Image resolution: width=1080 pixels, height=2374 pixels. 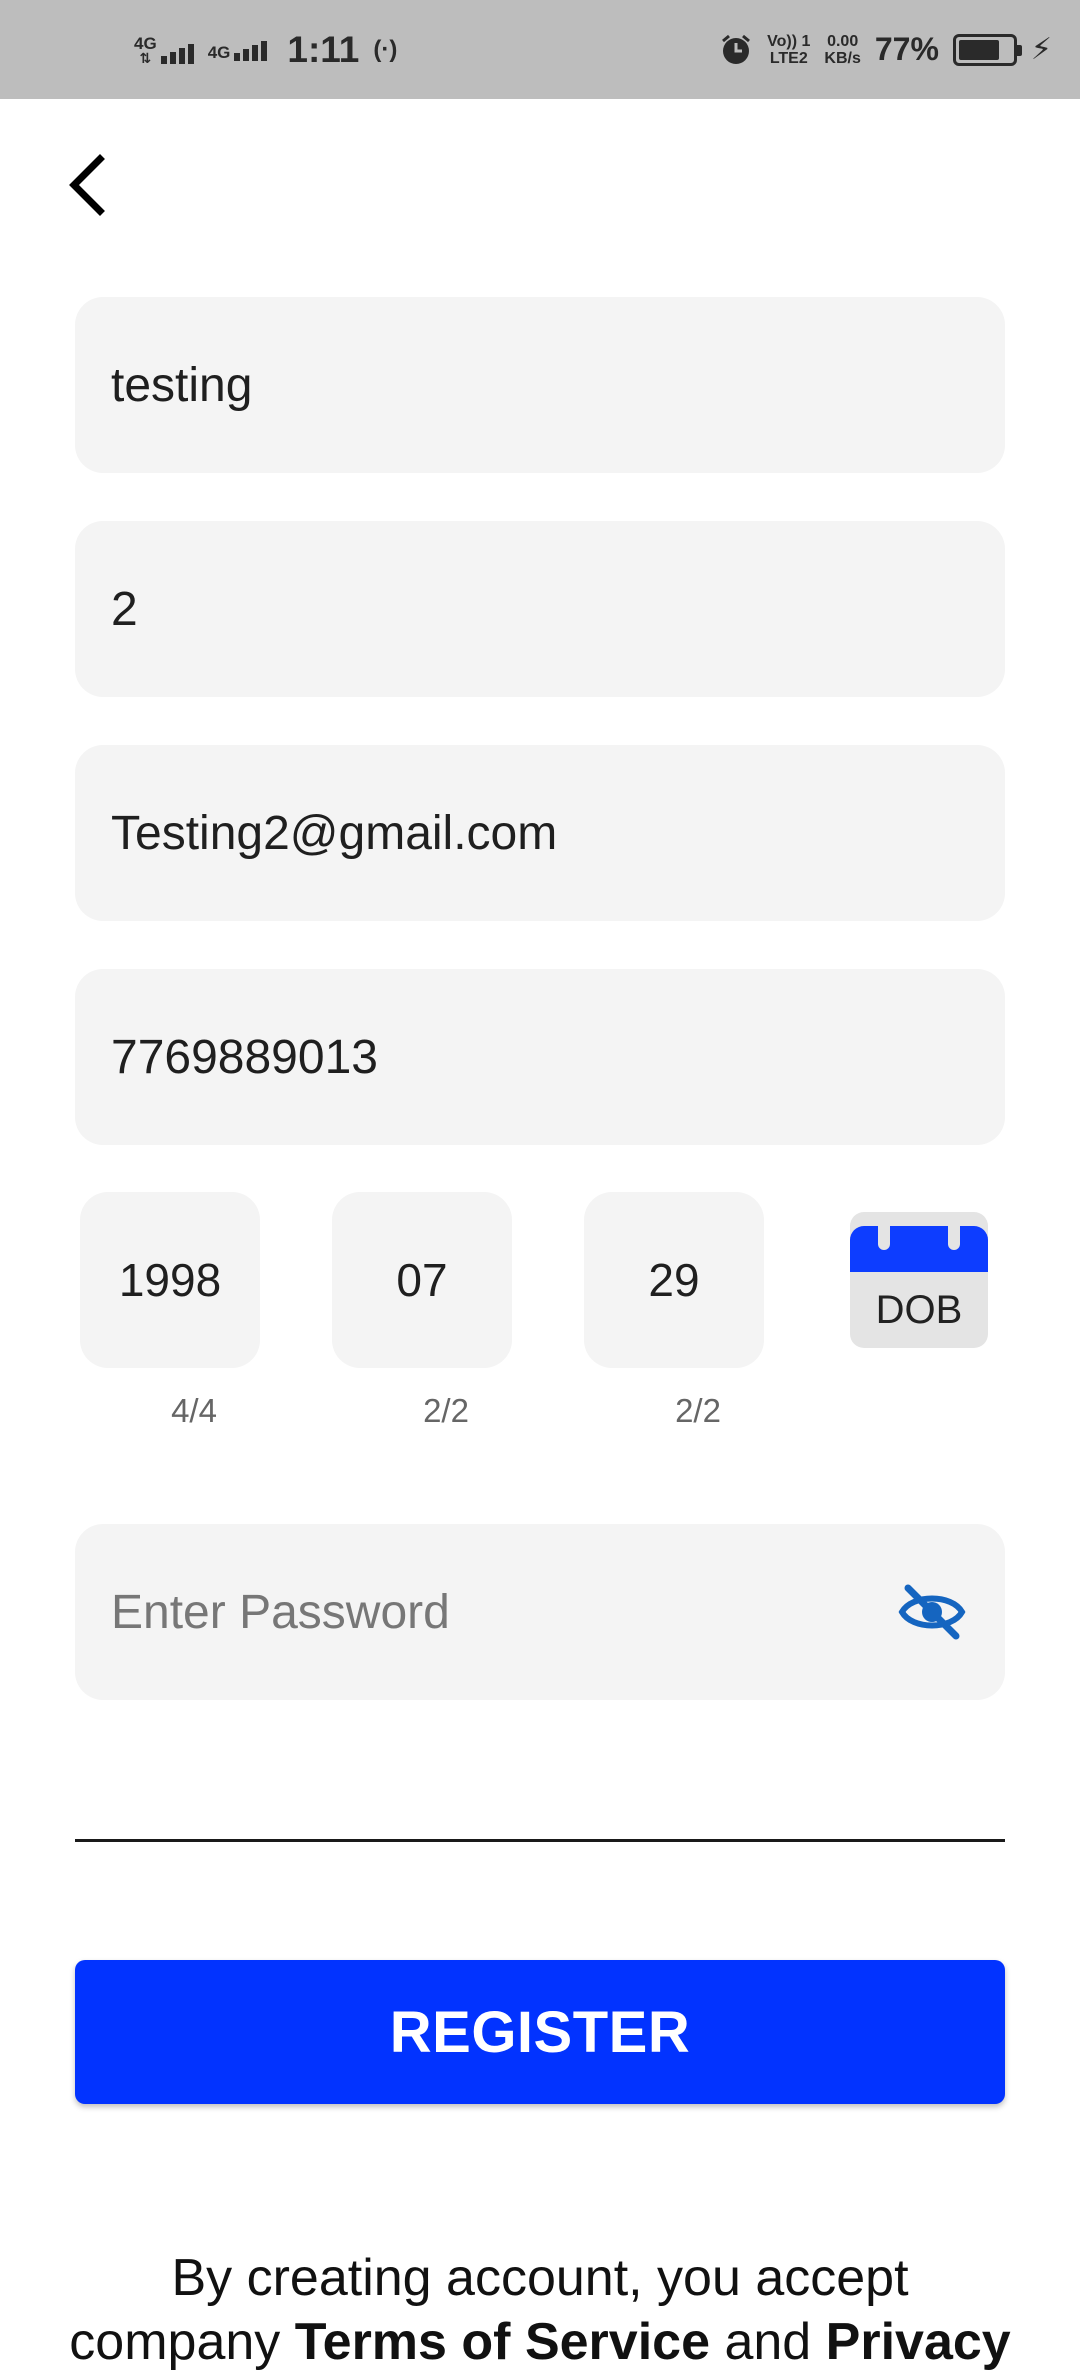 I want to click on first-name-value: testing, so click(x=182, y=385).